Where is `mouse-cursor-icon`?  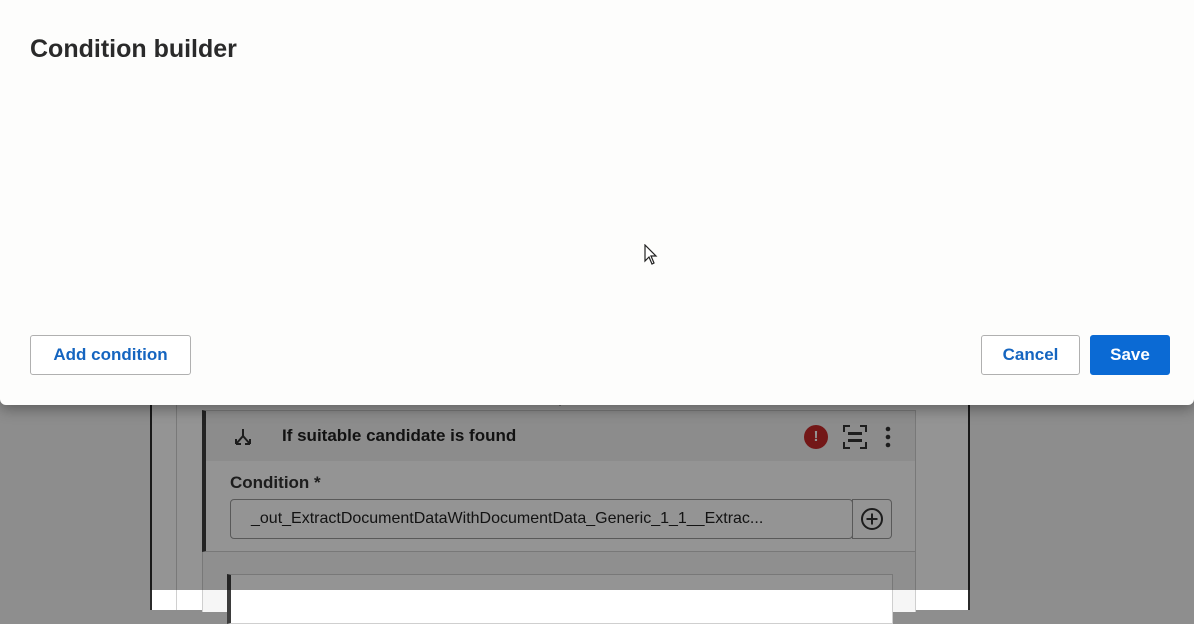 mouse-cursor-icon is located at coordinates (651, 254).